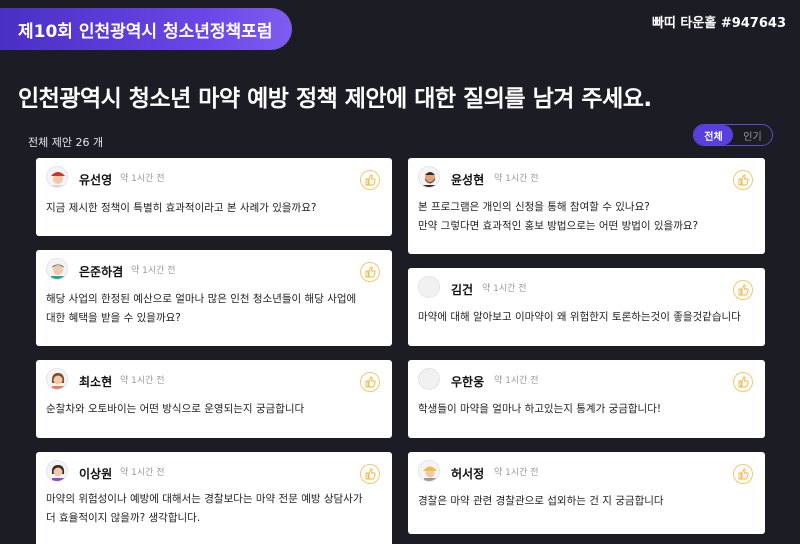  Describe the element at coordinates (713, 135) in the screenshot. I see `sort-all-button: 전체` at that location.